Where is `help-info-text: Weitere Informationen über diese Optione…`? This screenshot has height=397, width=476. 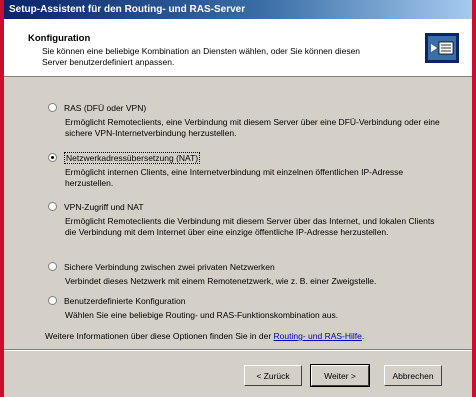
help-info-text: Weitere Informationen über diese Optione… is located at coordinates (159, 336).